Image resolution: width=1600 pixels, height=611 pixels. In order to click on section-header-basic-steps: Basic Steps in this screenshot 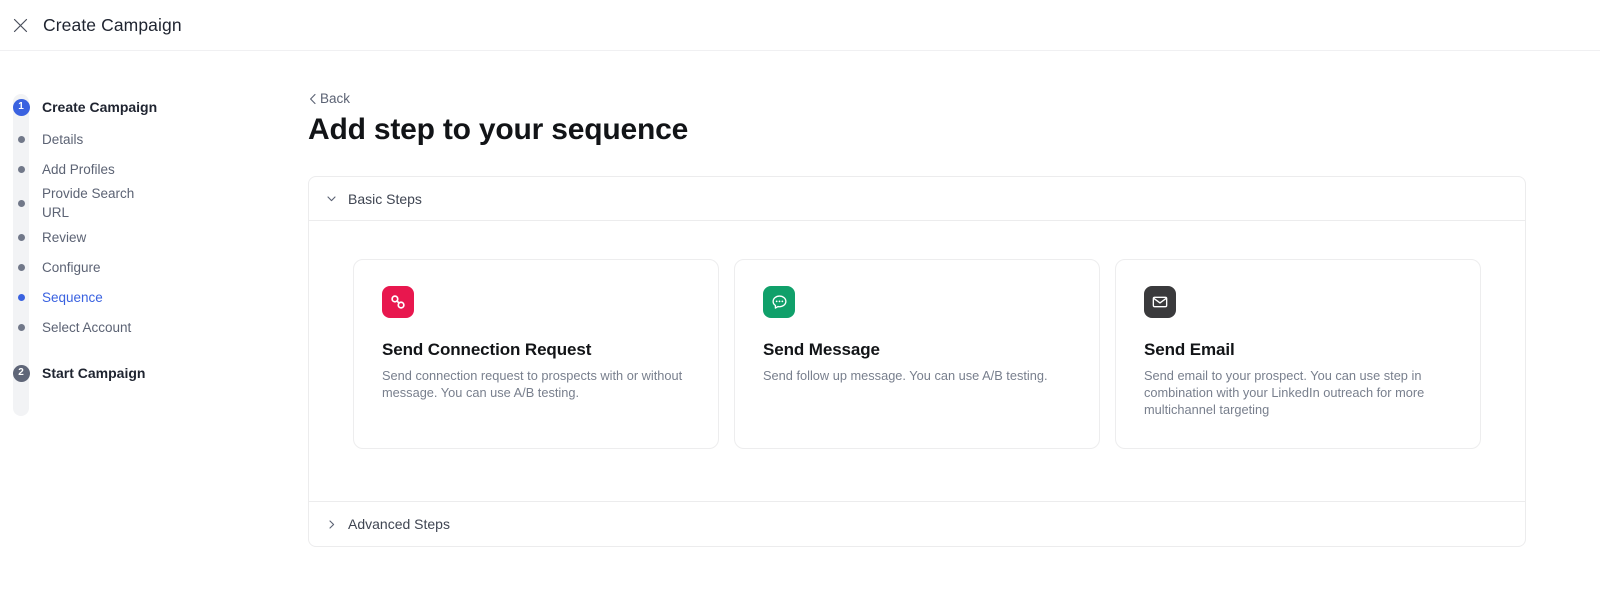, I will do `click(917, 199)`.